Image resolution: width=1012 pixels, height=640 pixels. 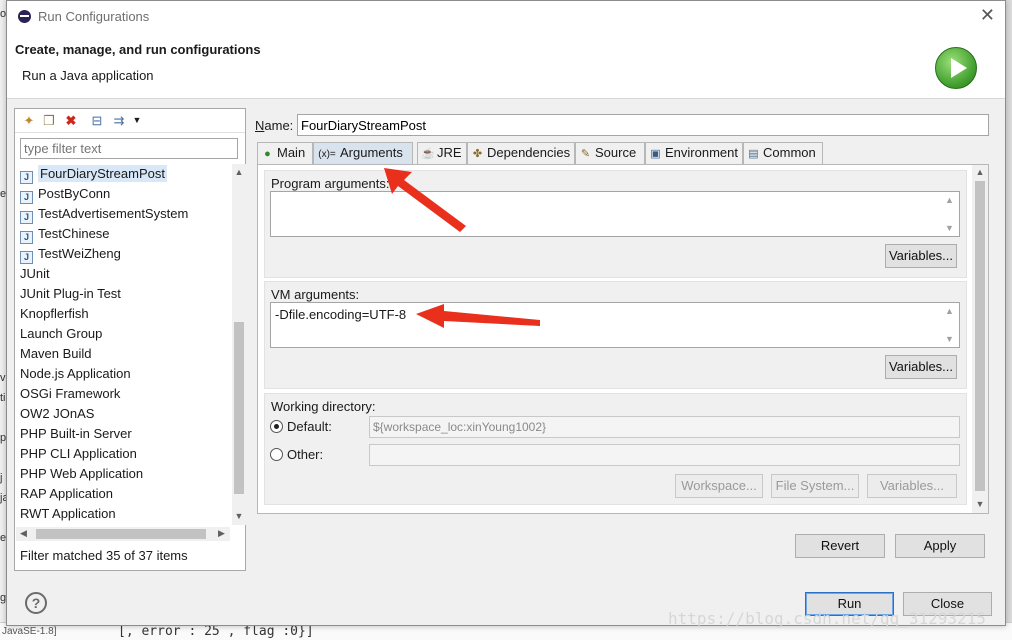 I want to click on title-bar: Run Configurations ✕, so click(x=506, y=16).